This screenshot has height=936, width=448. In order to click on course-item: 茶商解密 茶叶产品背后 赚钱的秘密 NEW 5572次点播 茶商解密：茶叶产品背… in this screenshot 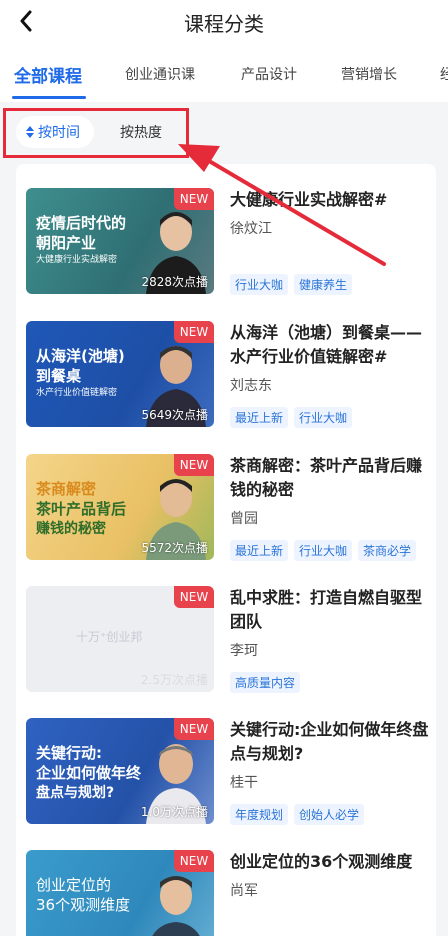, I will do `click(226, 514)`.